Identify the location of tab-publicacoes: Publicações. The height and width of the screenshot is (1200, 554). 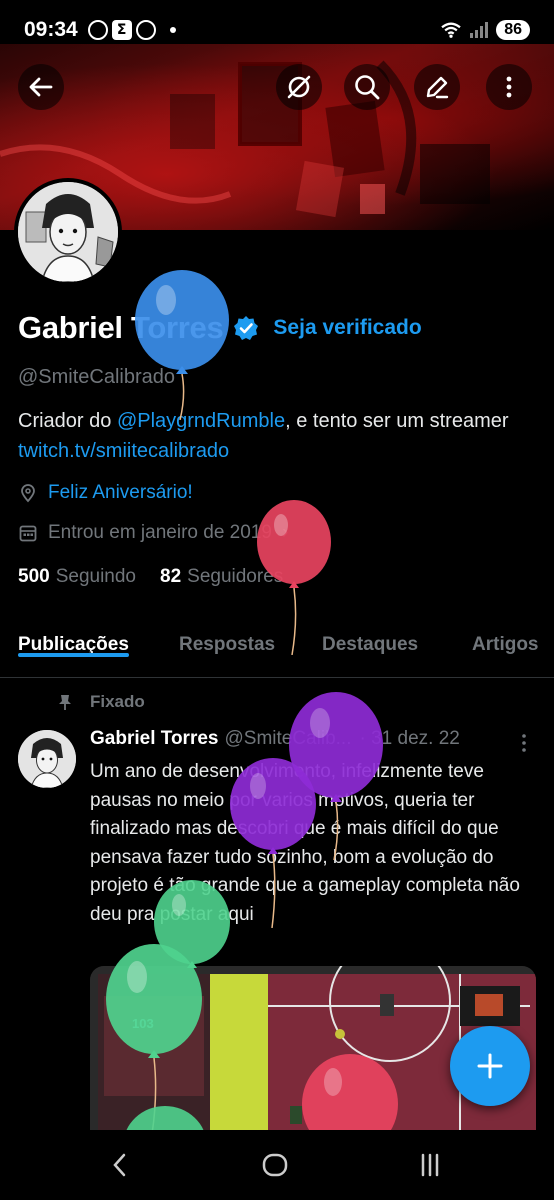
(73, 638).